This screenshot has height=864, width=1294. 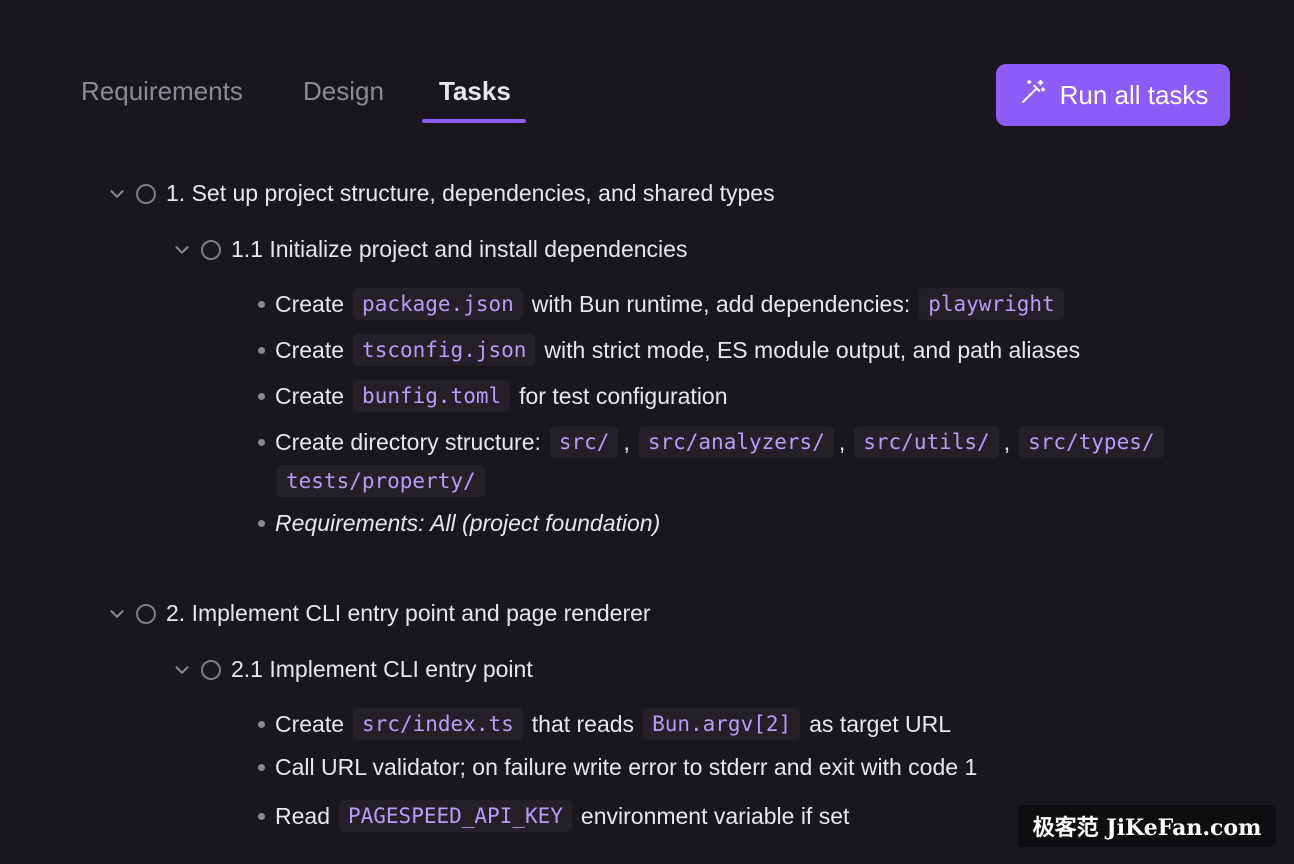 What do you see at coordinates (474, 121) in the screenshot?
I see `active-tab-indicator` at bounding box center [474, 121].